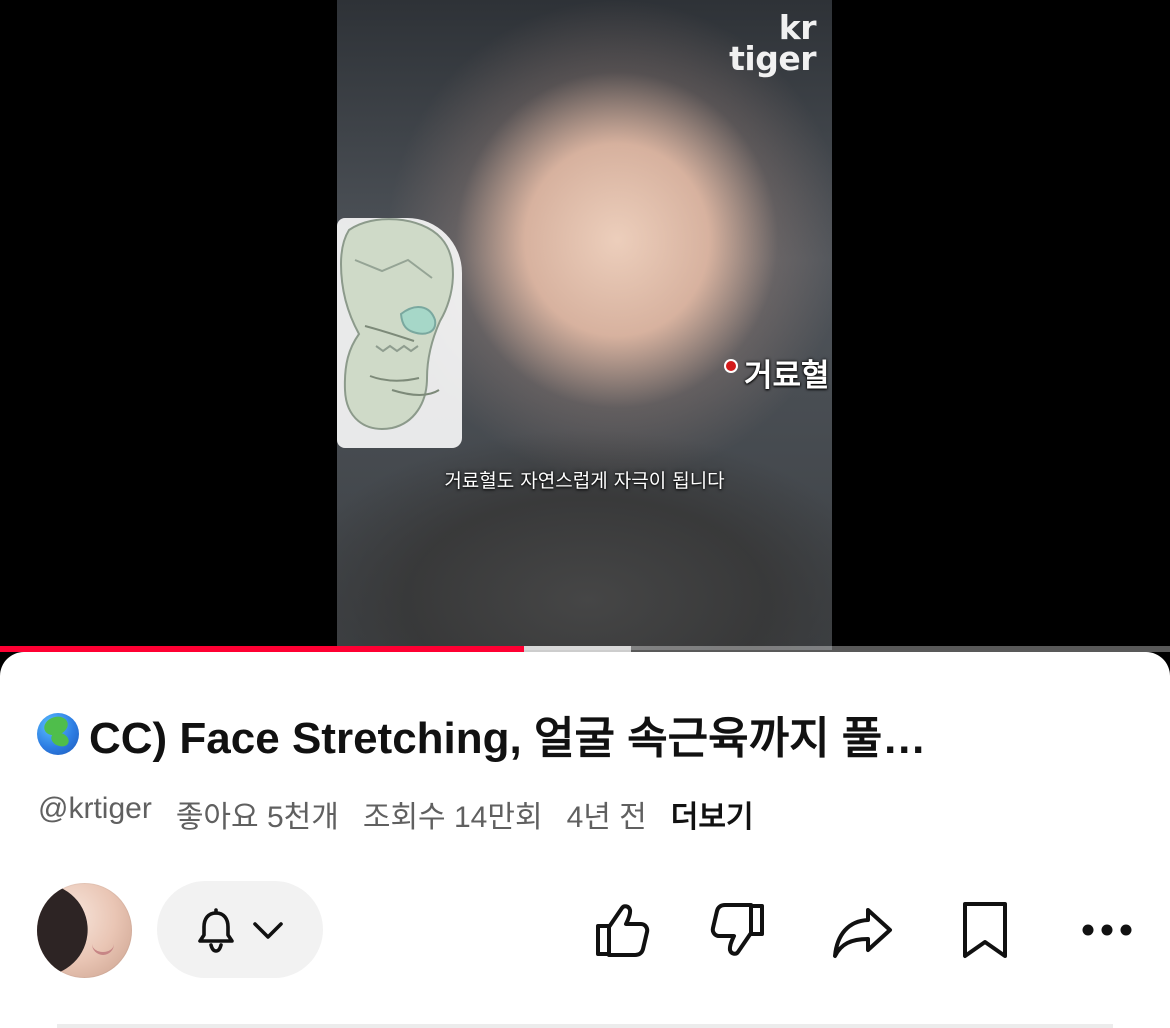  What do you see at coordinates (787, 376) in the screenshot?
I see `acupoint-label: 거료혈` at bounding box center [787, 376].